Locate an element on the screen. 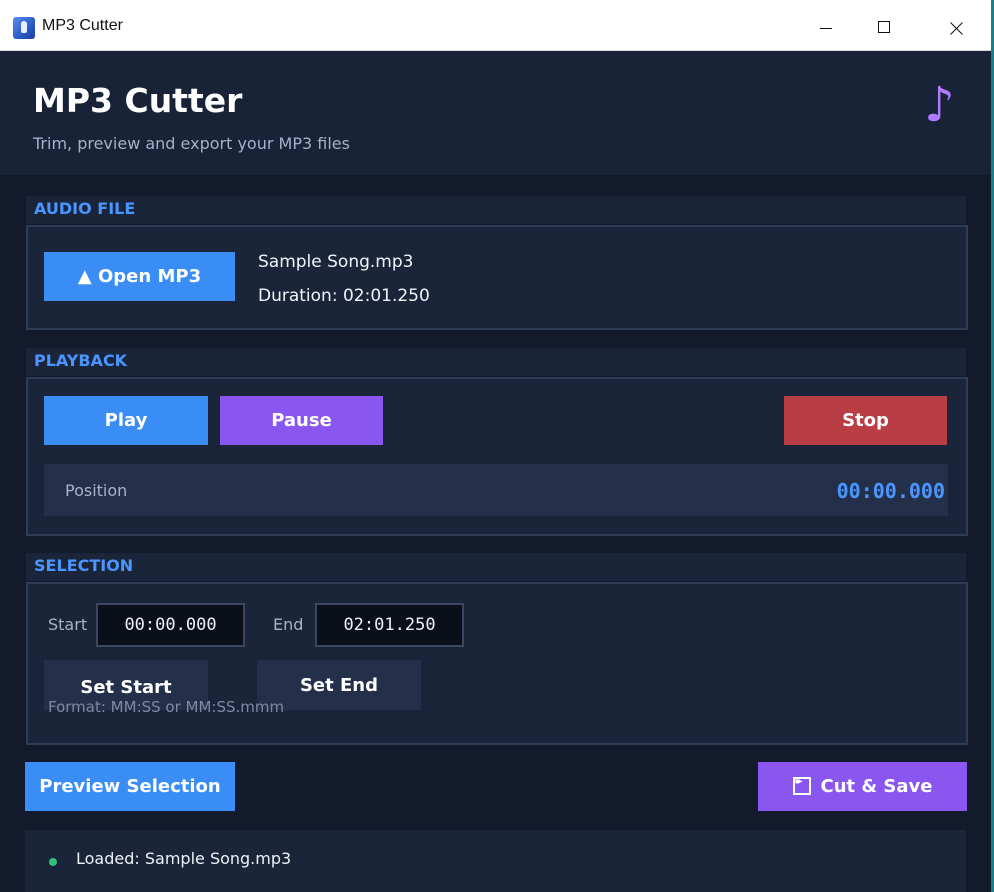 The height and width of the screenshot is (892, 994). cut-save-button: Cut & Save is located at coordinates (862, 786).